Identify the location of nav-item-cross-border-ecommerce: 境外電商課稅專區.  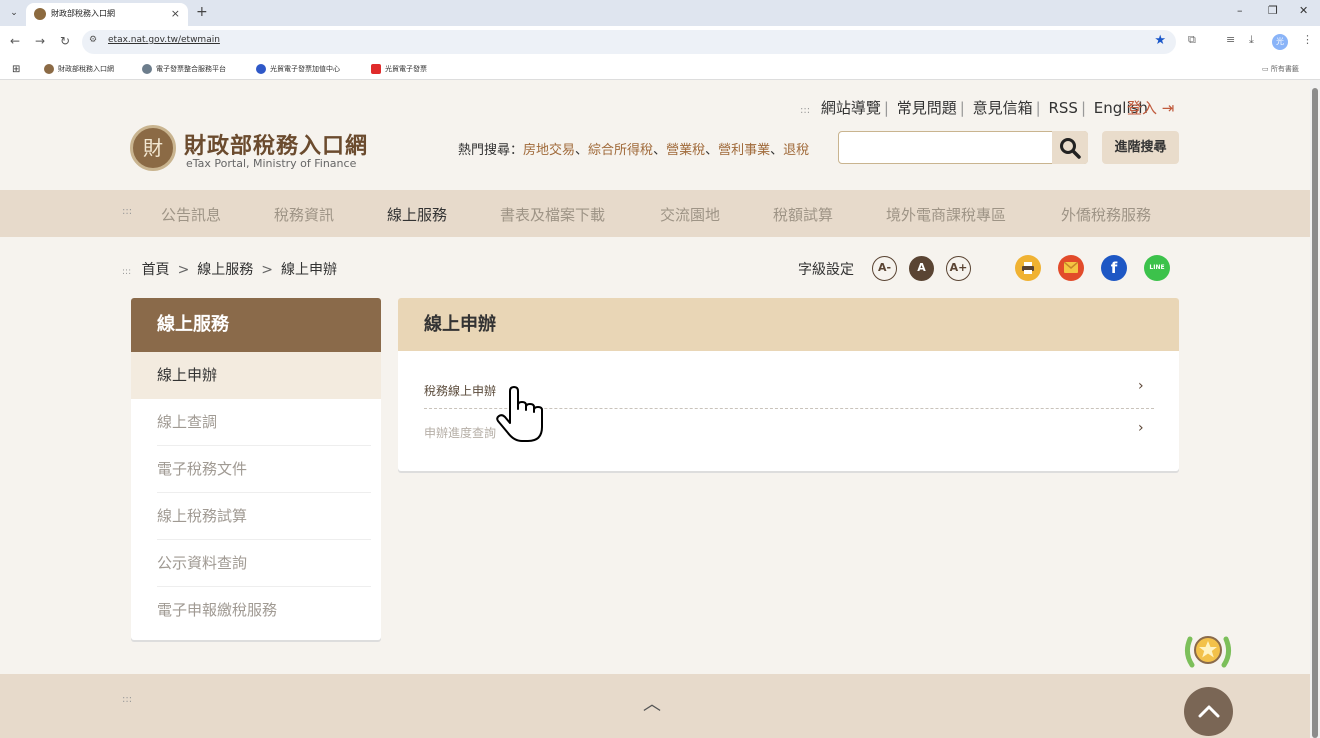
(946, 214).